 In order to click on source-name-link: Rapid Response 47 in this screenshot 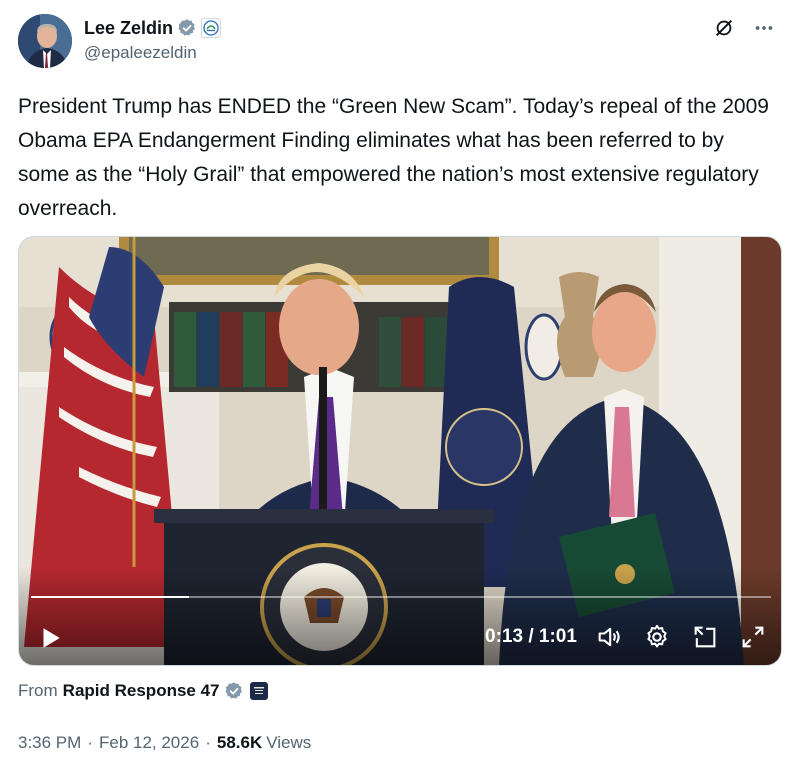, I will do `click(141, 691)`.